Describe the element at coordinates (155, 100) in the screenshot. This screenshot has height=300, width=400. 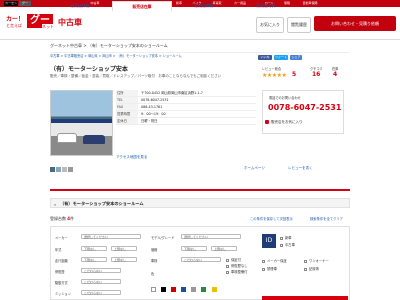
I see `info-value: 0078-6047-2531` at that location.